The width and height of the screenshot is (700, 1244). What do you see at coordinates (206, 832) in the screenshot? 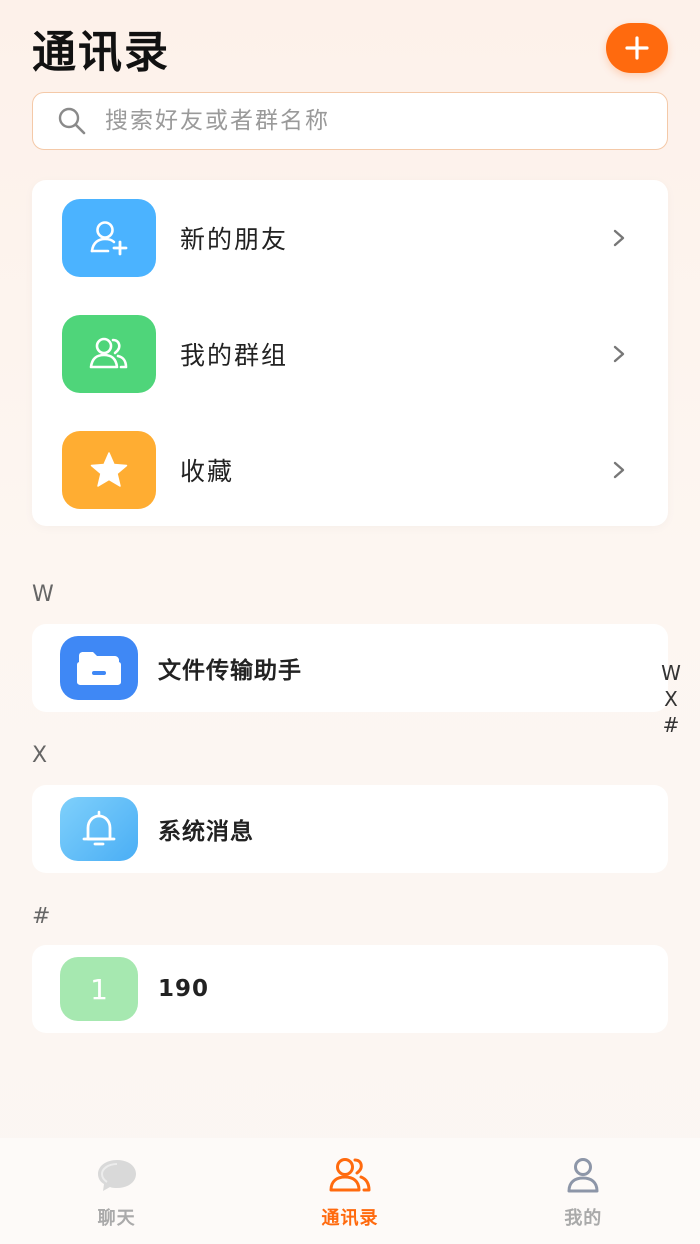
I see `contact-name: 系统消息` at bounding box center [206, 832].